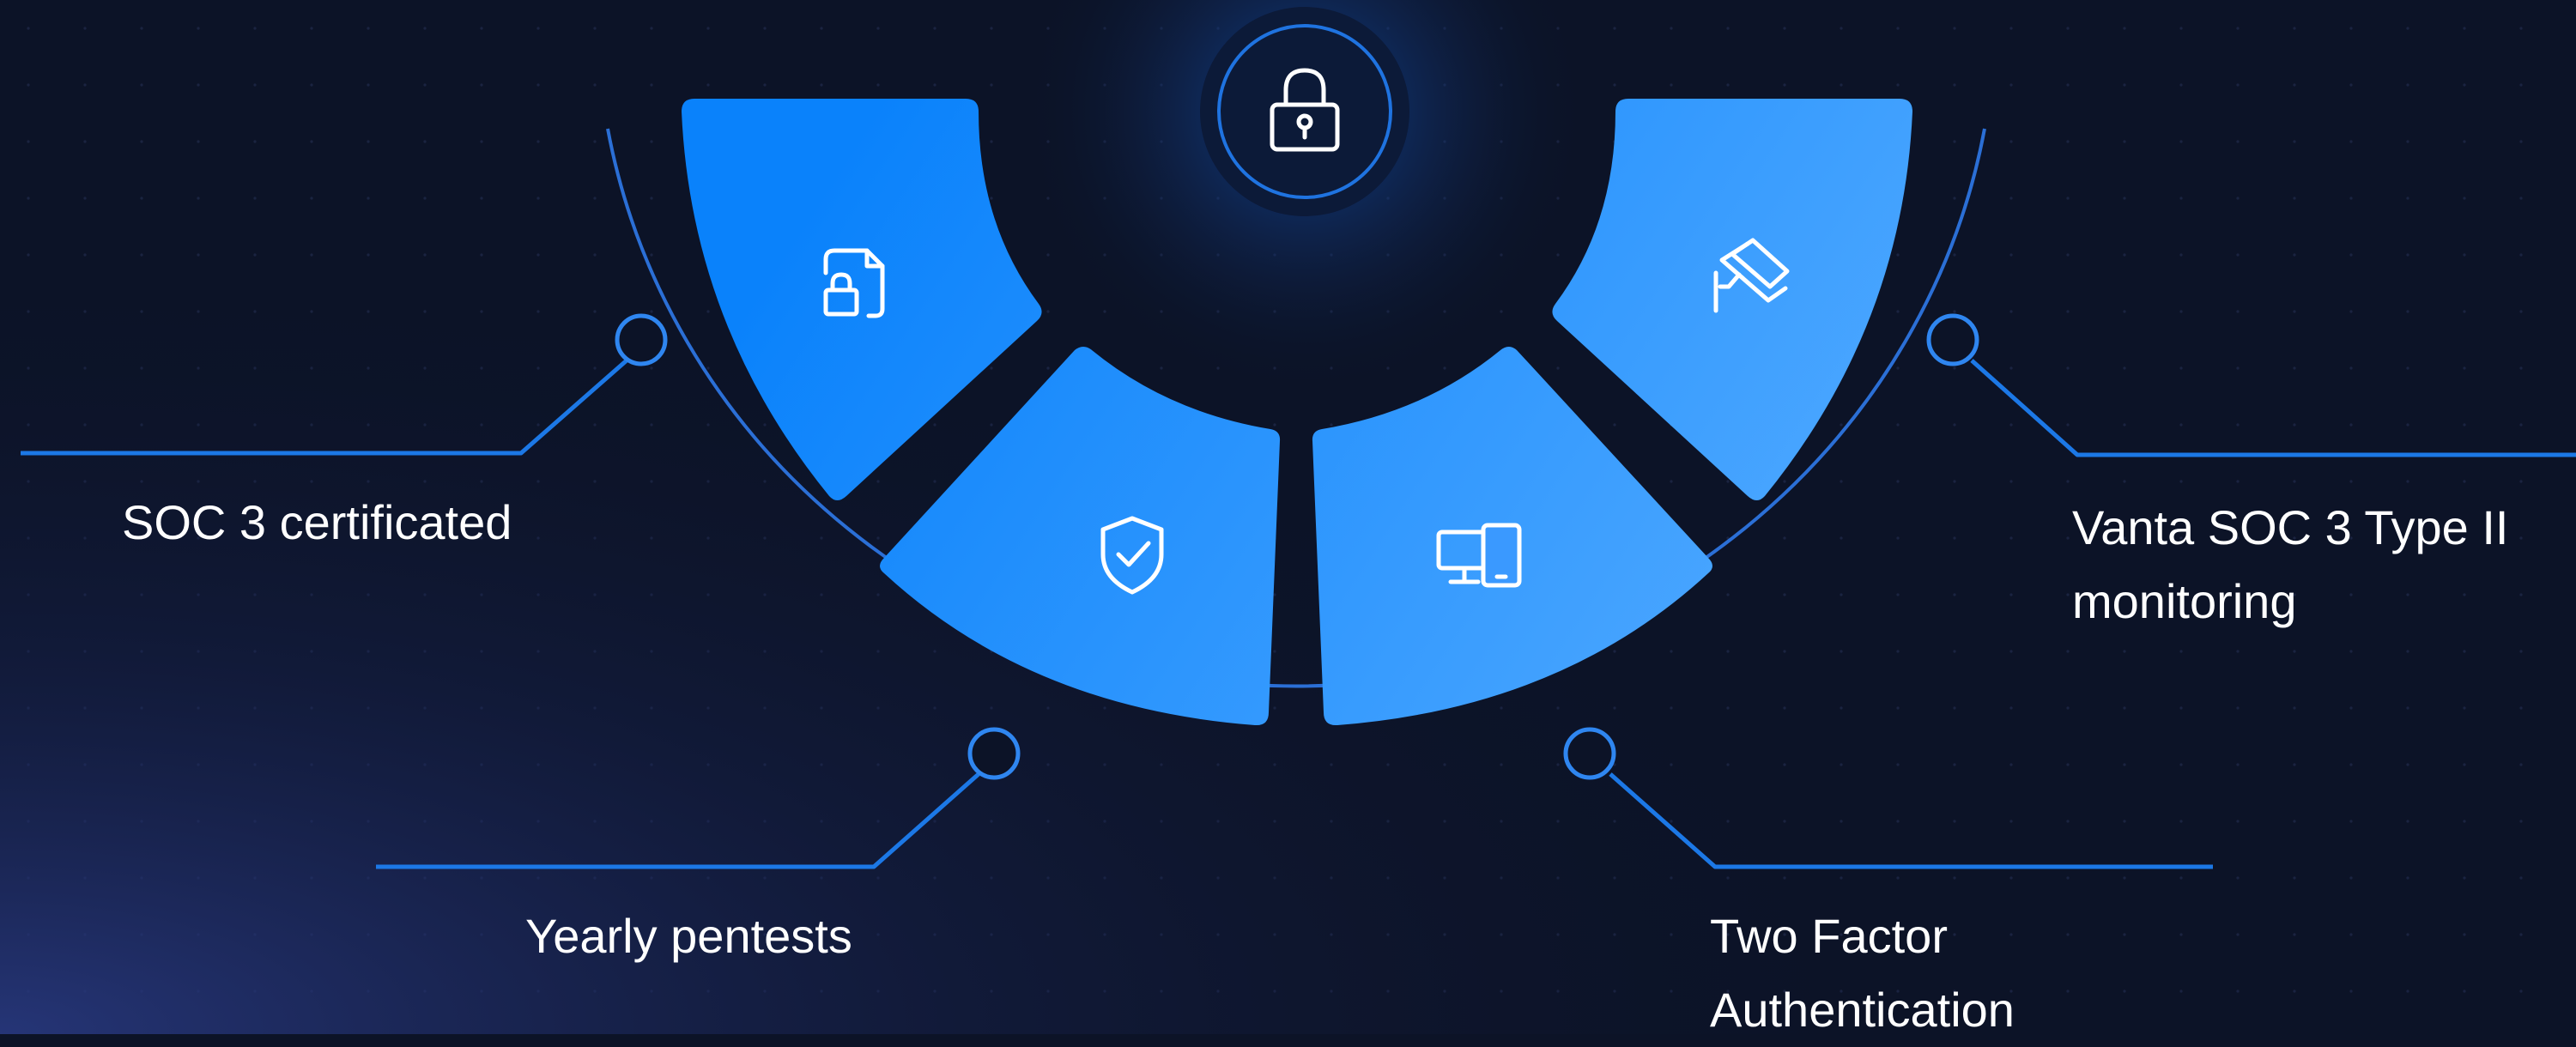  Describe the element at coordinates (1862, 1010) in the screenshot. I see `callout-two-factor-line-2: Authentication` at that location.